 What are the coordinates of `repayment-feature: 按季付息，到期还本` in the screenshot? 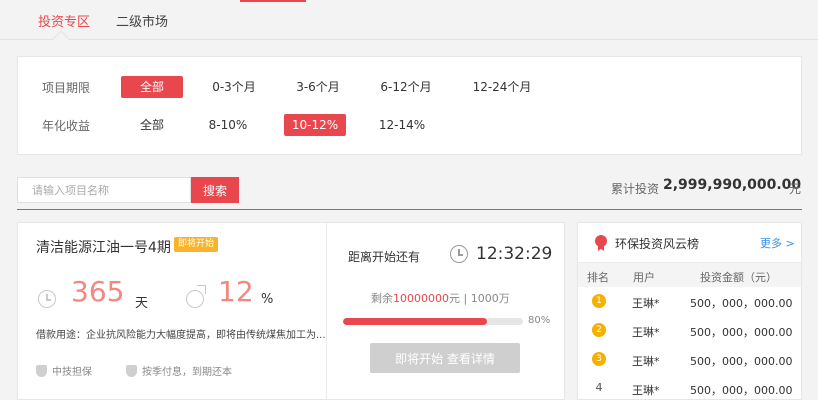 It's located at (179, 370).